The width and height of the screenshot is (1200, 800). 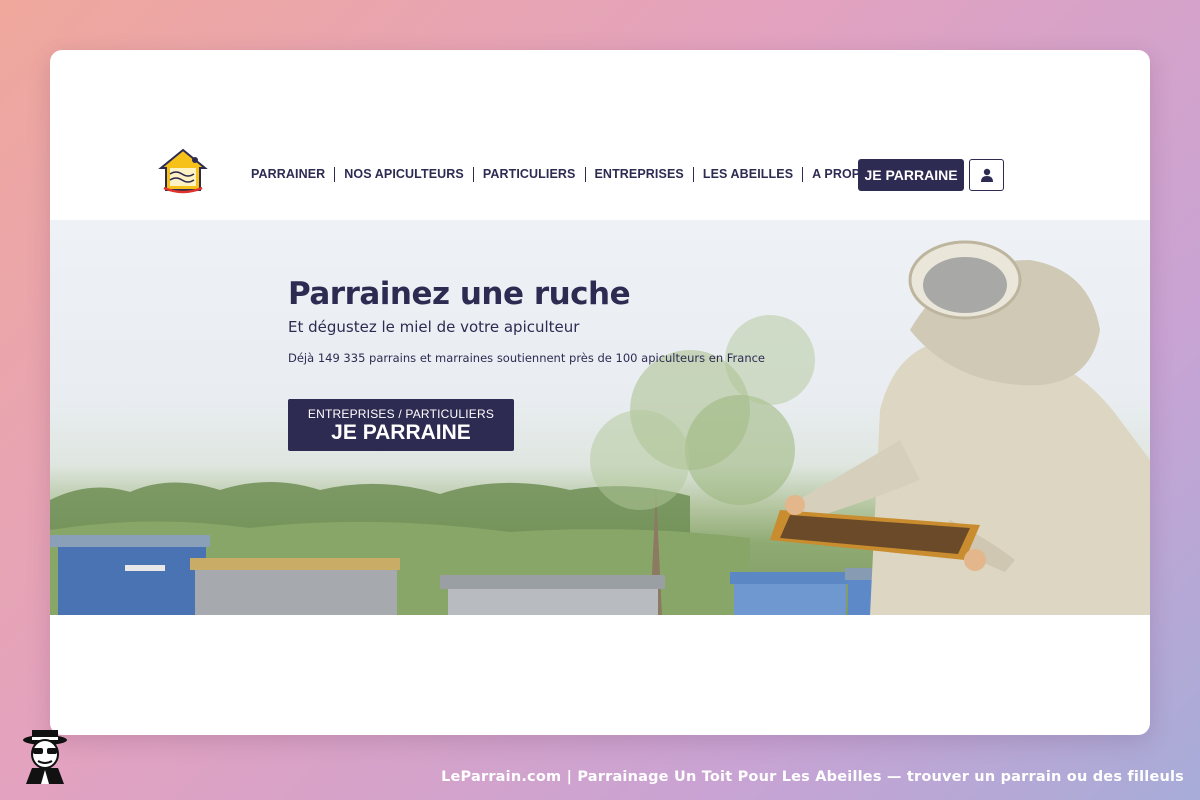 I want to click on nav-les-abeilles: LES ABEILLES, so click(x=749, y=174).